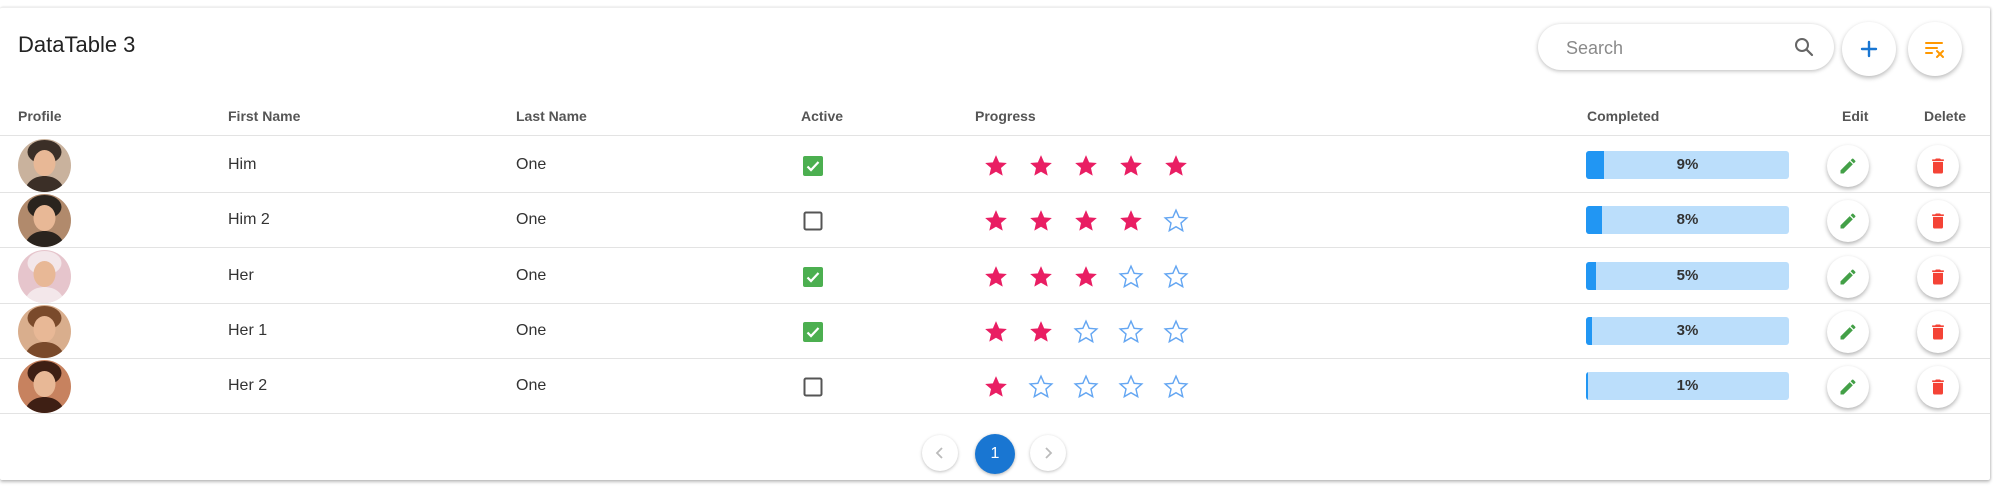 The width and height of the screenshot is (1993, 487). What do you see at coordinates (40, 116) in the screenshot?
I see `col-header-profile: Profile` at bounding box center [40, 116].